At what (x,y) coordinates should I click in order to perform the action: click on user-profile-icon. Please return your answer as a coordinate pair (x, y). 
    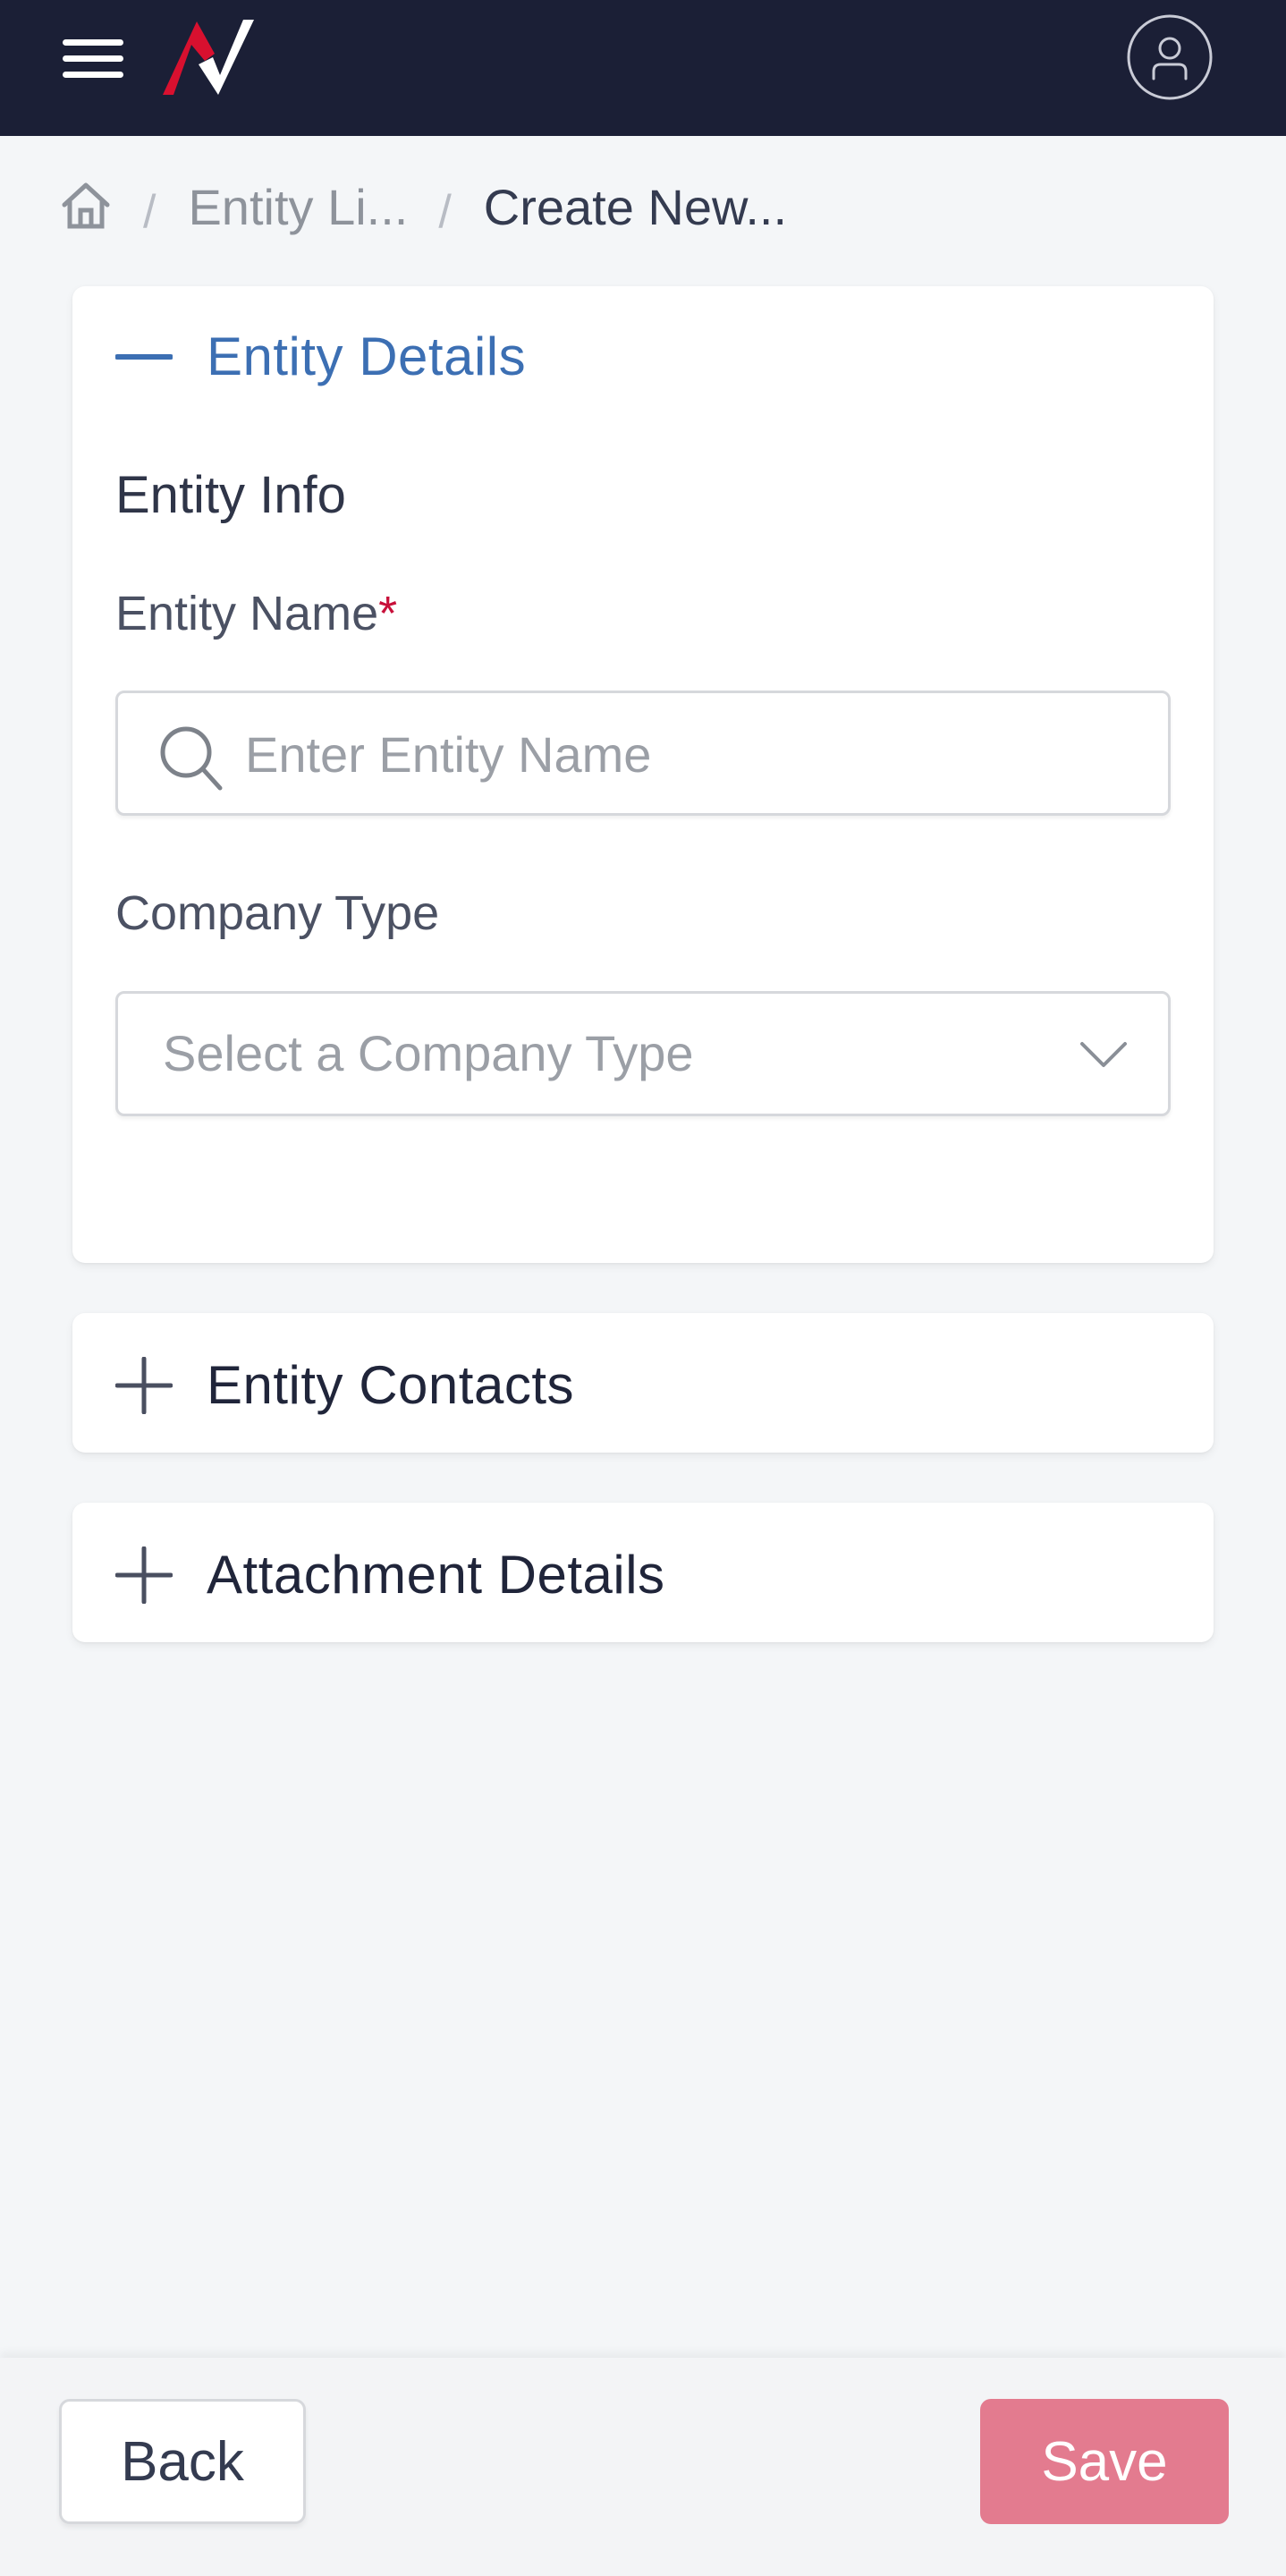
    Looking at the image, I should click on (1170, 57).